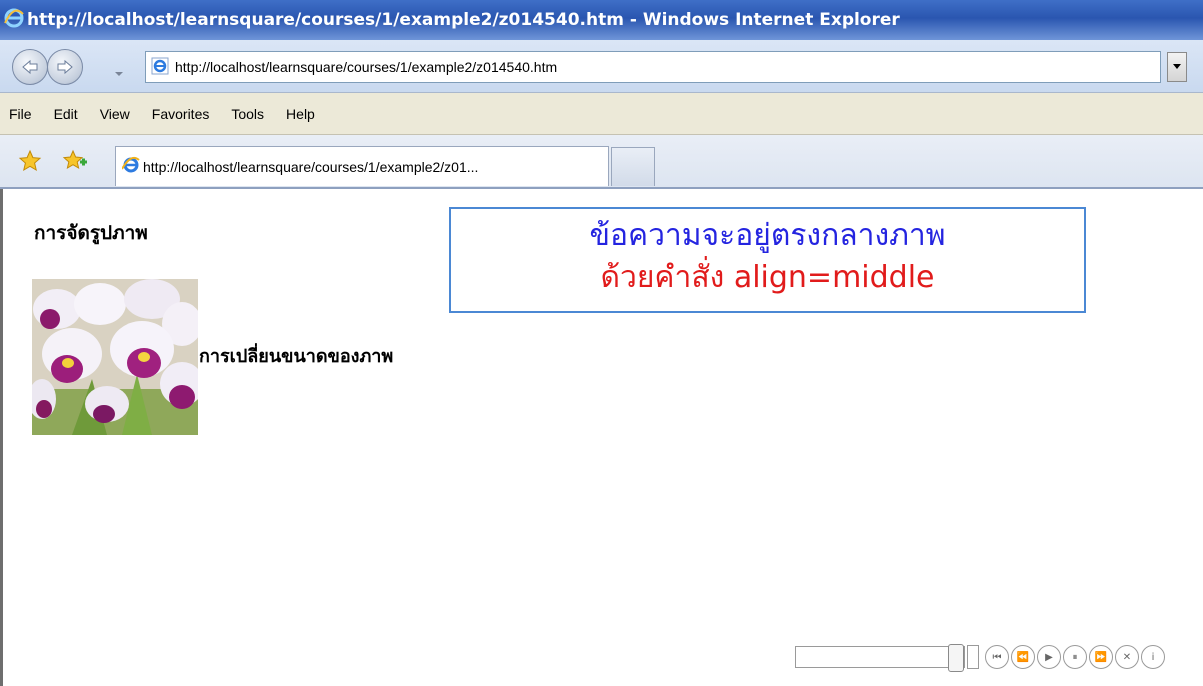  I want to click on pause-icon: ⏸, so click(1075, 657).